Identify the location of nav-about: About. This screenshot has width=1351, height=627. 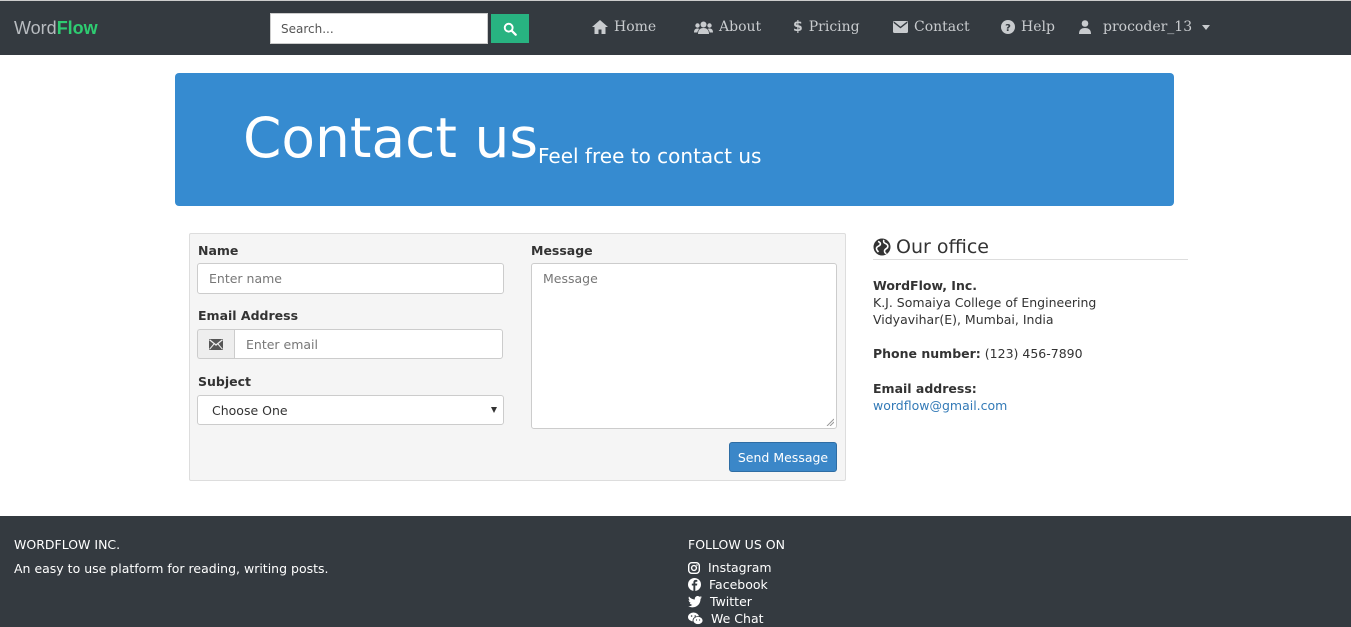
(727, 27).